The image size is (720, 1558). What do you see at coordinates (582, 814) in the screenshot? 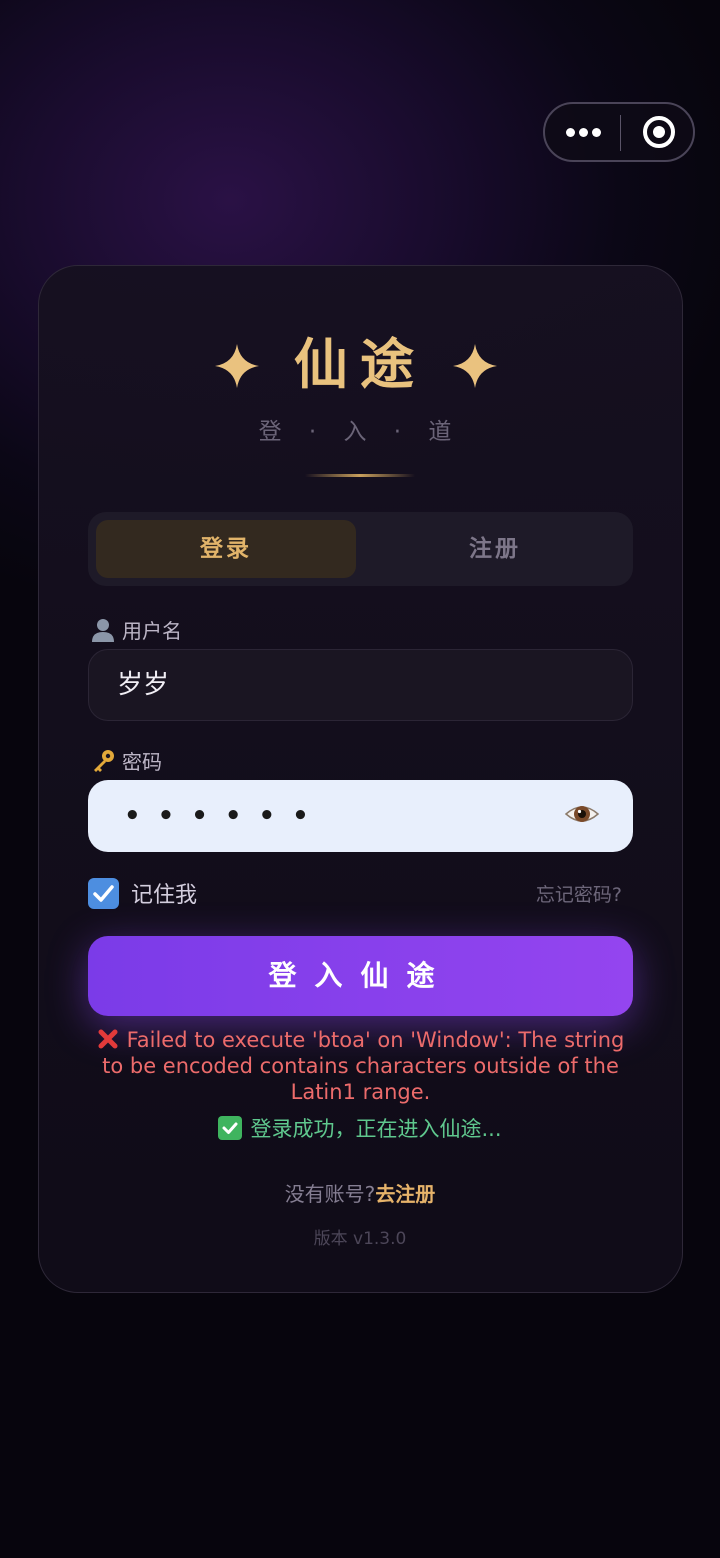
I see `eye-icon` at bounding box center [582, 814].